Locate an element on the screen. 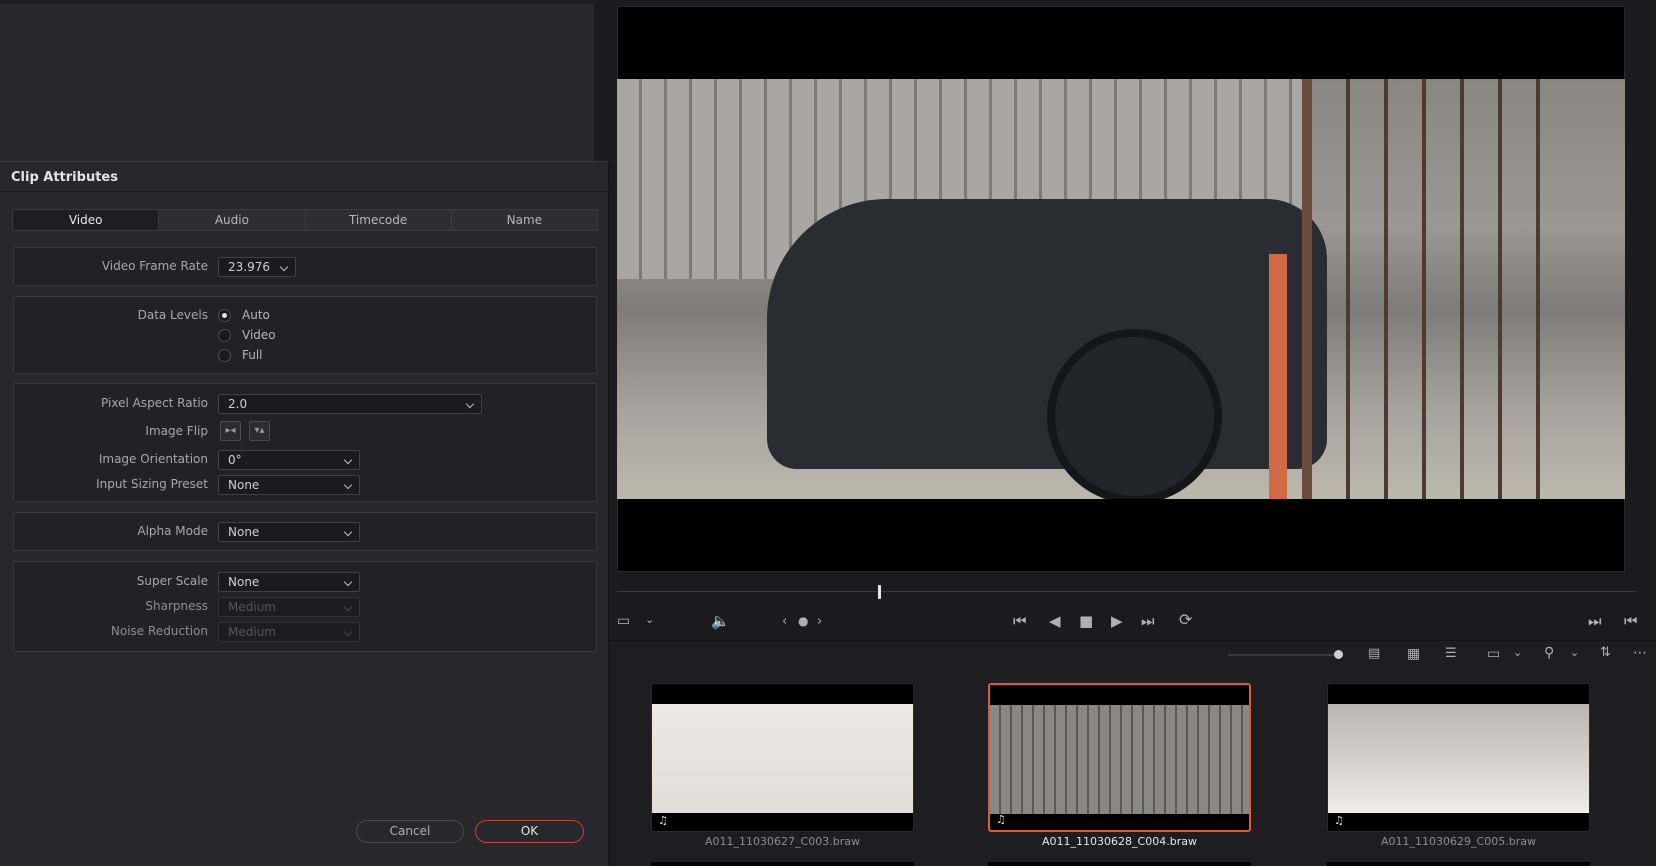 Image resolution: width=1656 pixels, height=866 pixels. super-scale-label: Super Scale is located at coordinates (172, 581).